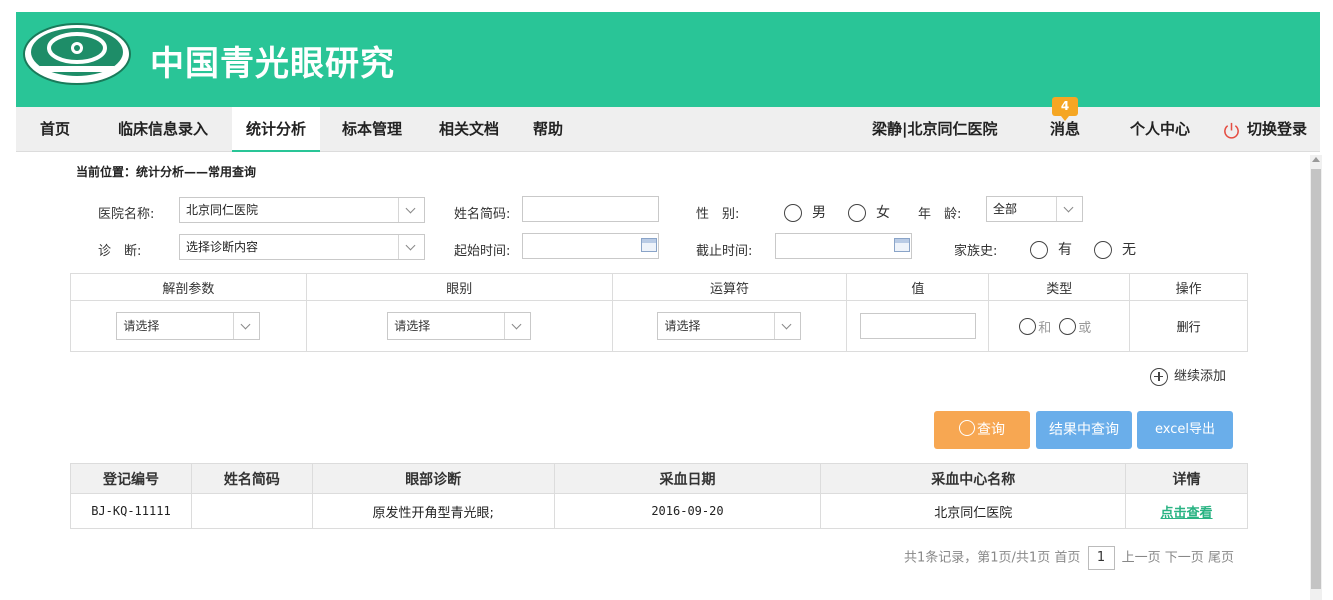 The height and width of the screenshot is (600, 1333). I want to click on scroll-up-arrow-icon, so click(1316, 159).